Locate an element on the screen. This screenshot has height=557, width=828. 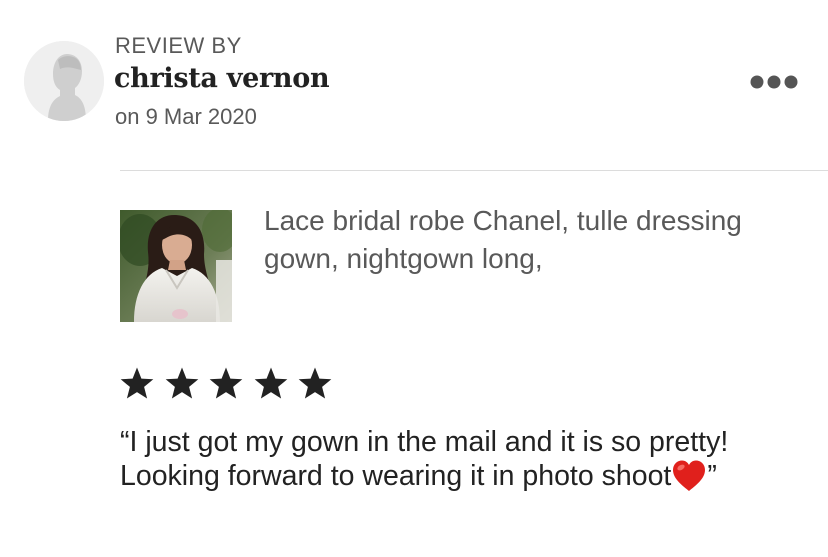
section-divider is located at coordinates (474, 170).